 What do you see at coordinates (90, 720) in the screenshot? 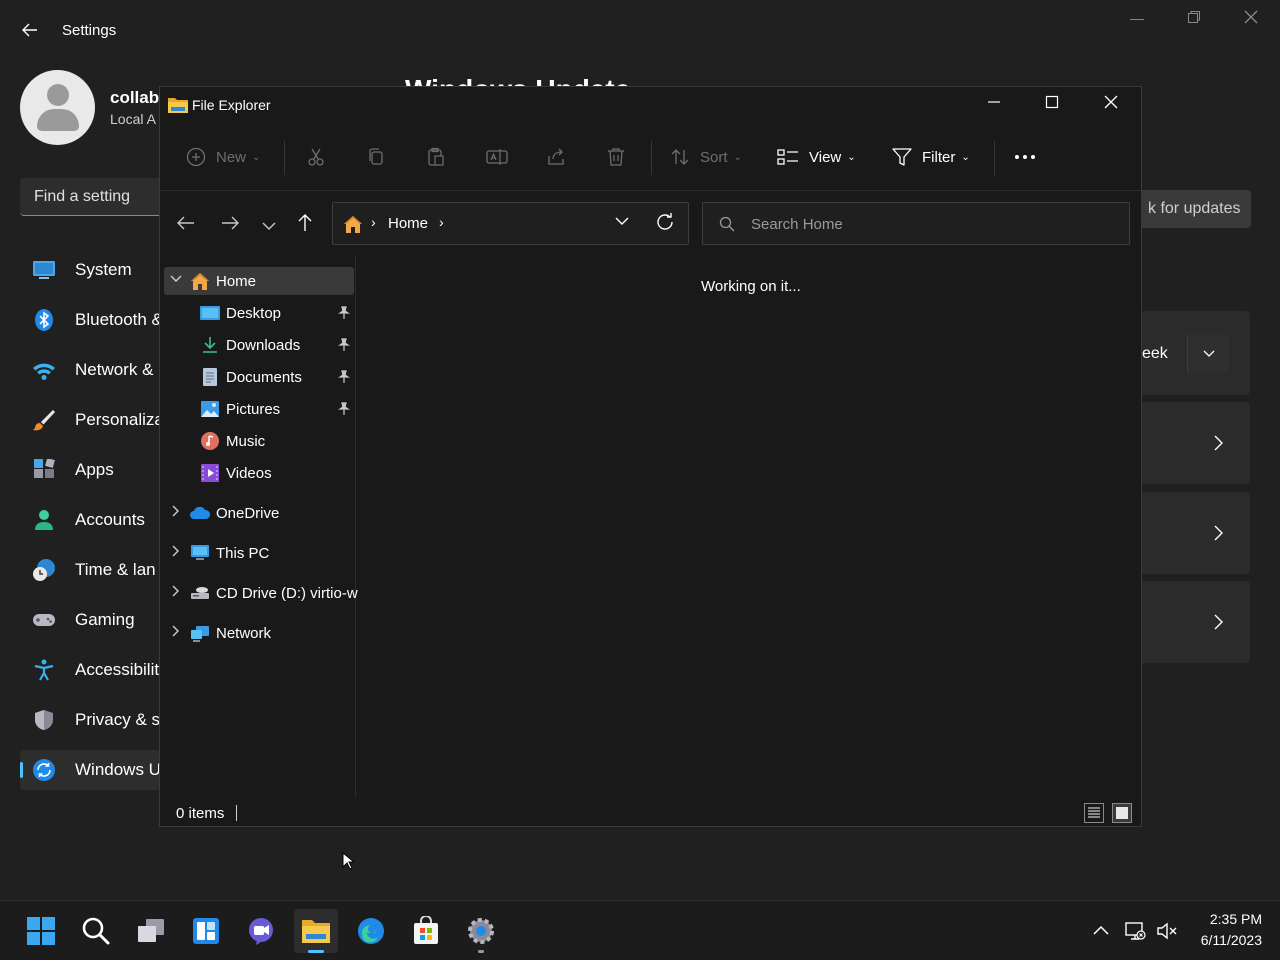
I see `nav-item-privacy: Privacy & s` at bounding box center [90, 720].